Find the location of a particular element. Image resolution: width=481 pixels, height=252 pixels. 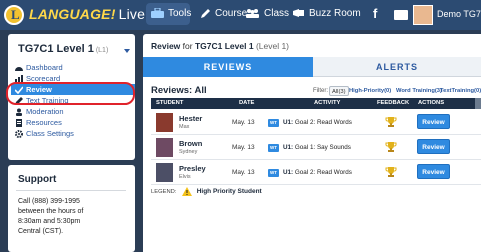

column-header: ACTIONS is located at coordinates (431, 103).